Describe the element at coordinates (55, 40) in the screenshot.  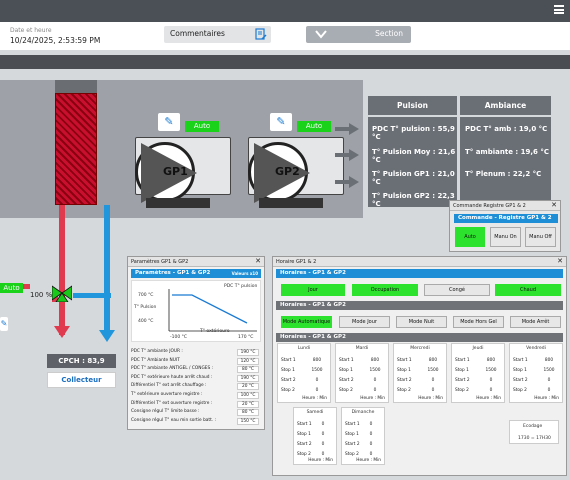
I see `date-value: 10/24/2025, 2:53:59 PM` at that location.